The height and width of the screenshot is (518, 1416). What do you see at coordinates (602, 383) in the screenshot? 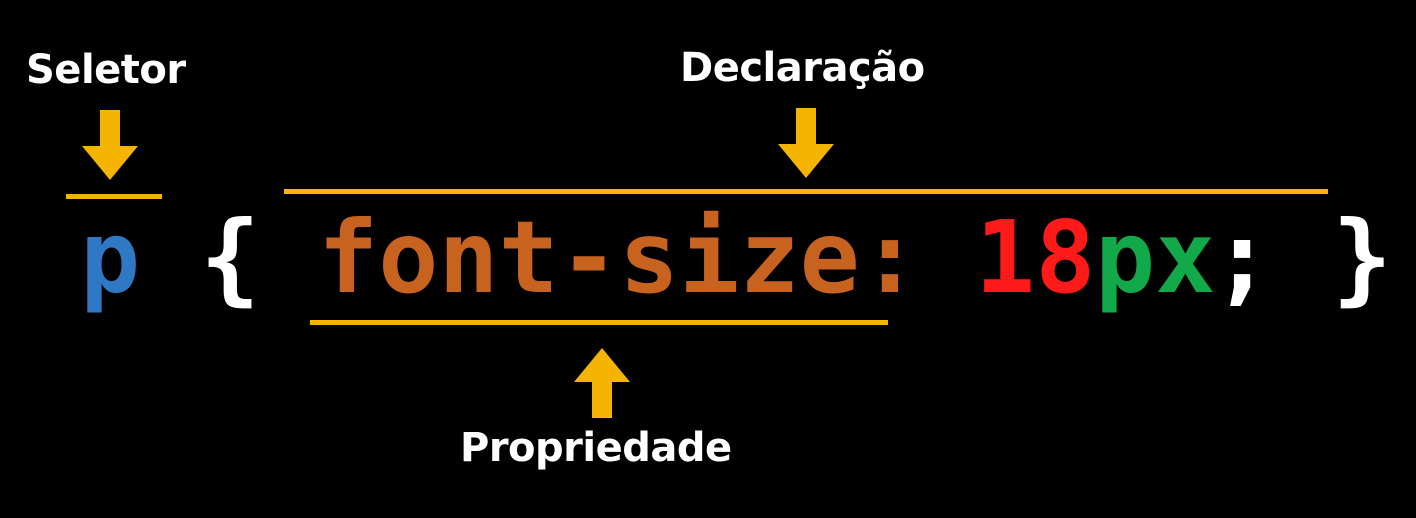
I see `arrow-up-icon` at bounding box center [602, 383].